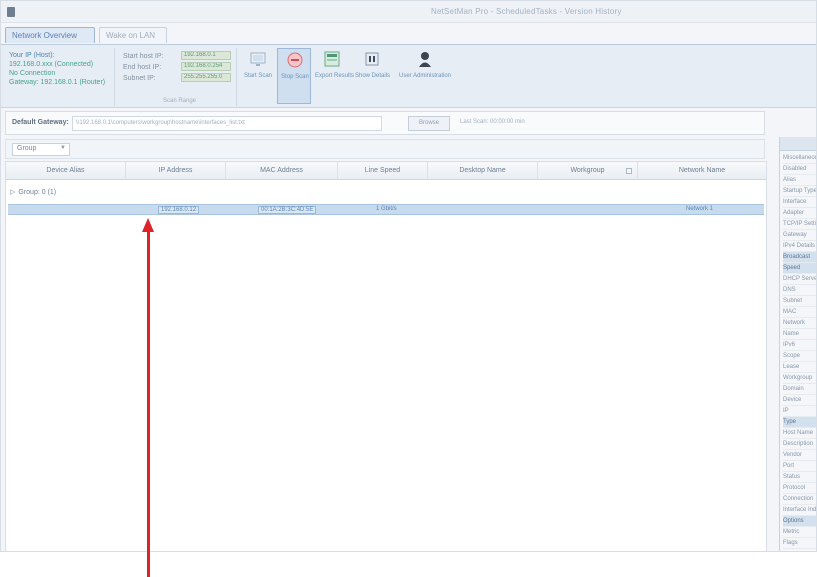  What do you see at coordinates (799, 169) in the screenshot?
I see `property-item: Disabled` at bounding box center [799, 169].